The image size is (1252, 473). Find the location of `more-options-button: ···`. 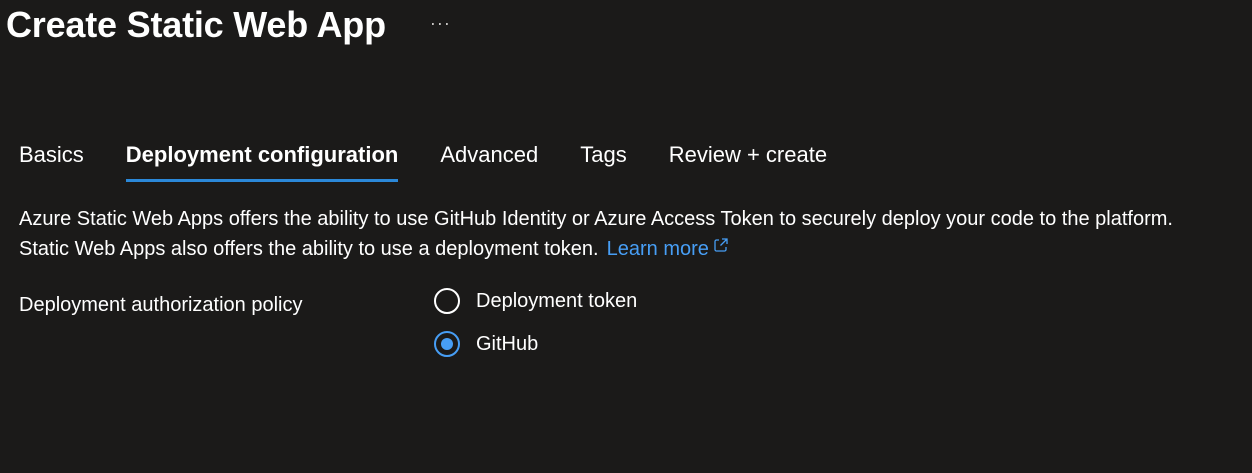

more-options-button: ··· is located at coordinates (440, 23).